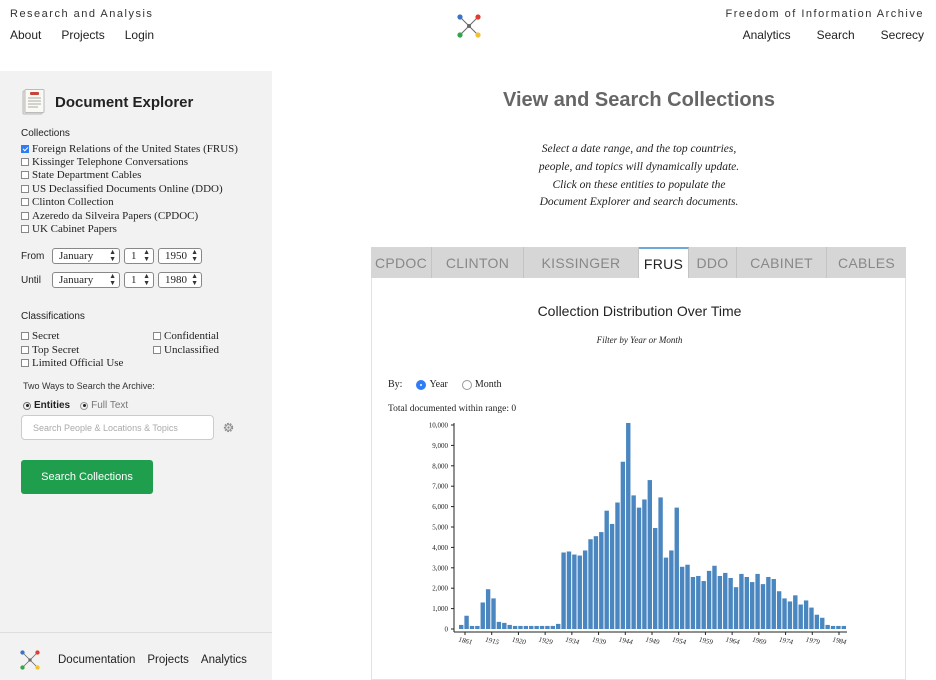  Describe the element at coordinates (139, 35) in the screenshot. I see `nav-login: Login` at that location.